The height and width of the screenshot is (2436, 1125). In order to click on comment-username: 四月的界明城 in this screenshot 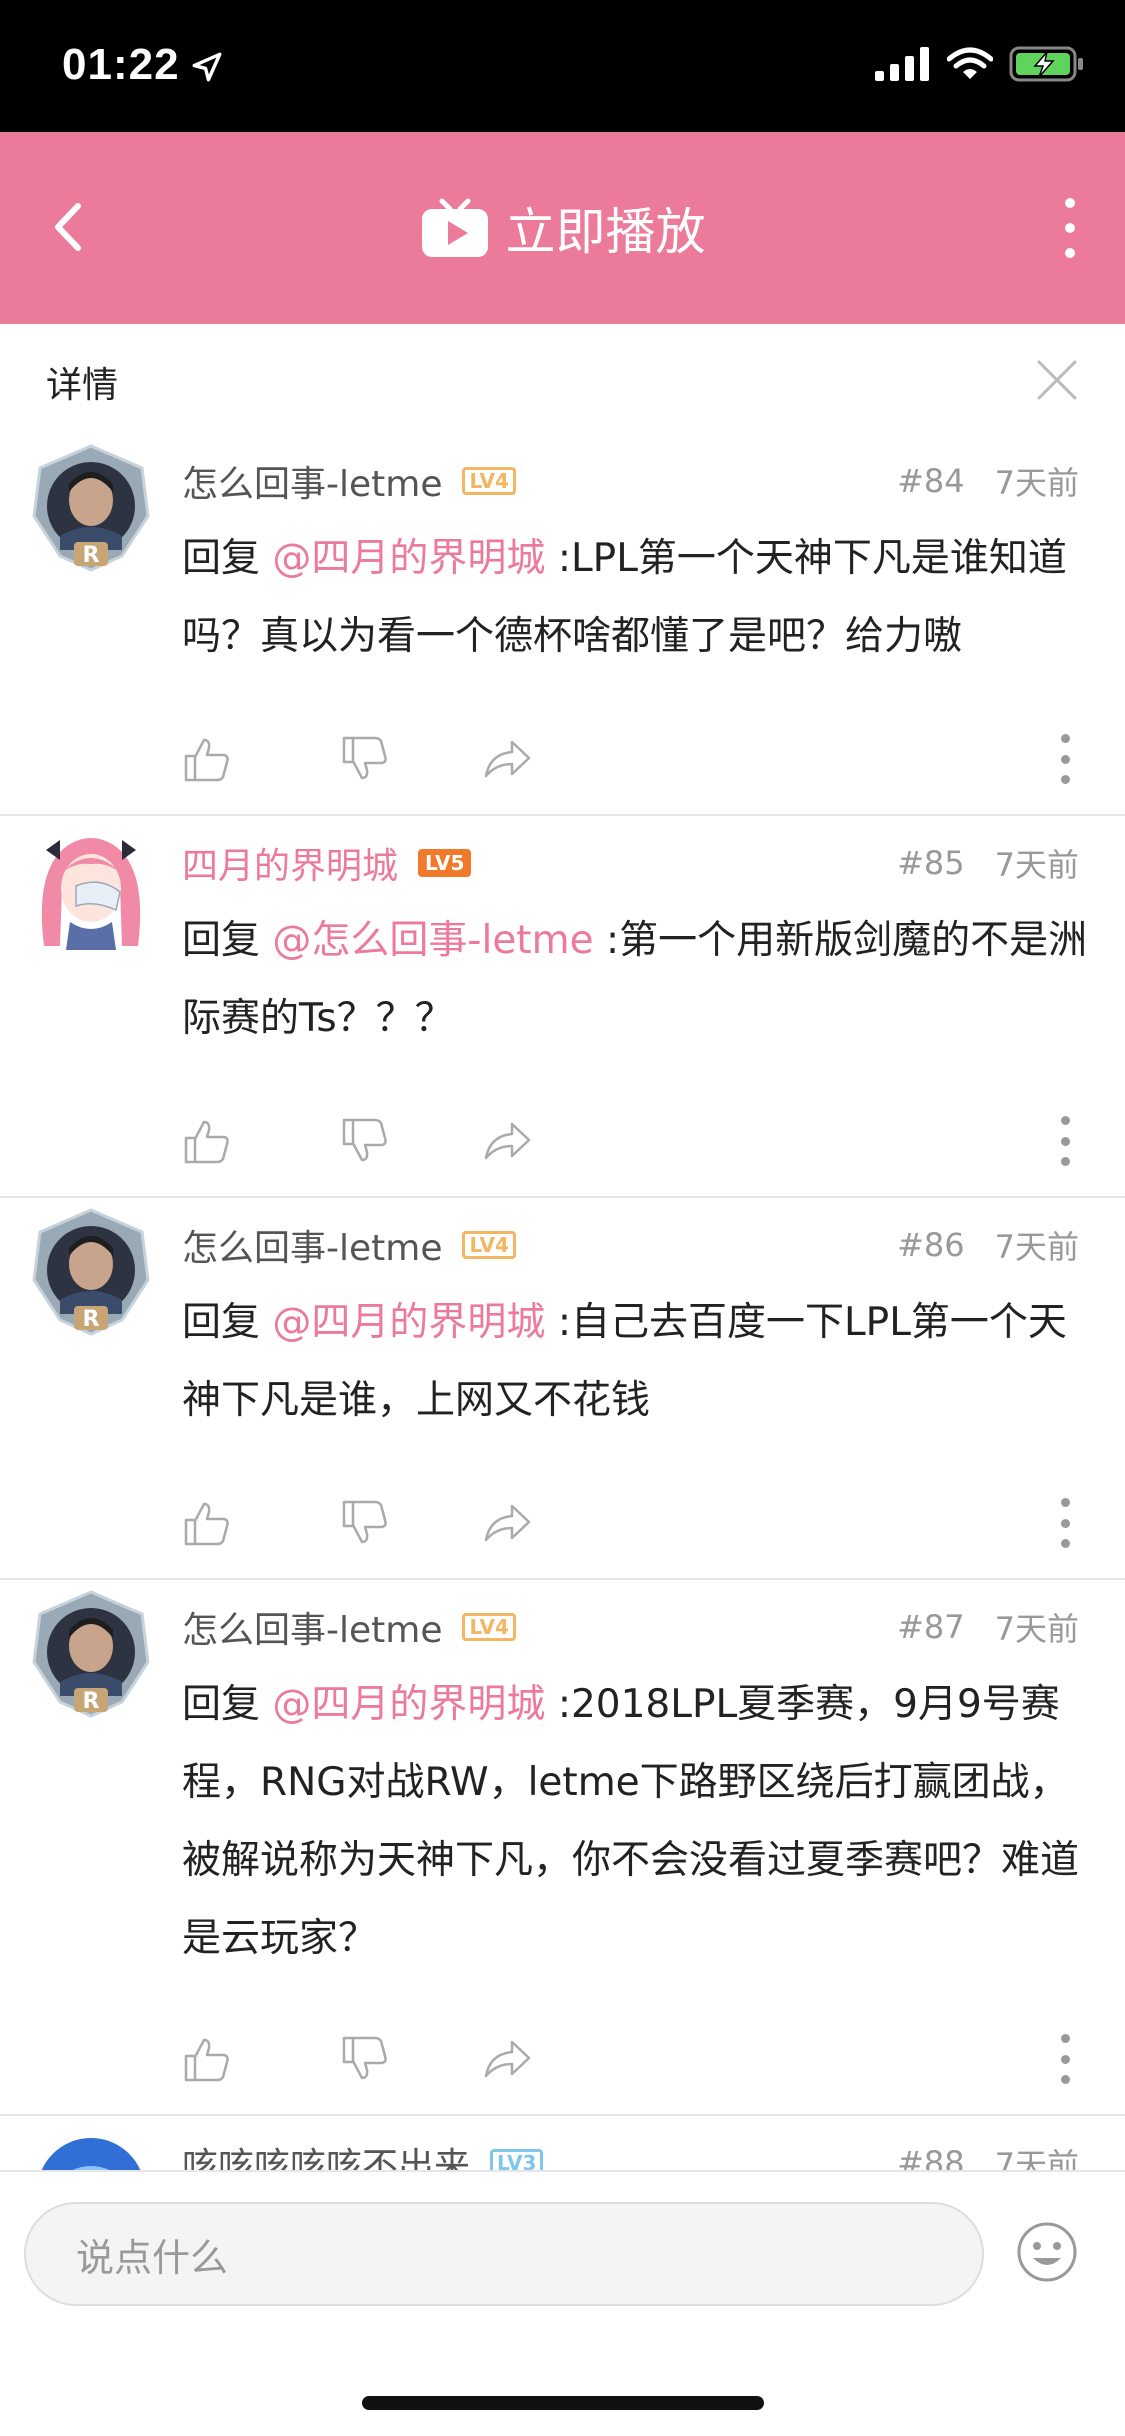, I will do `click(290, 863)`.